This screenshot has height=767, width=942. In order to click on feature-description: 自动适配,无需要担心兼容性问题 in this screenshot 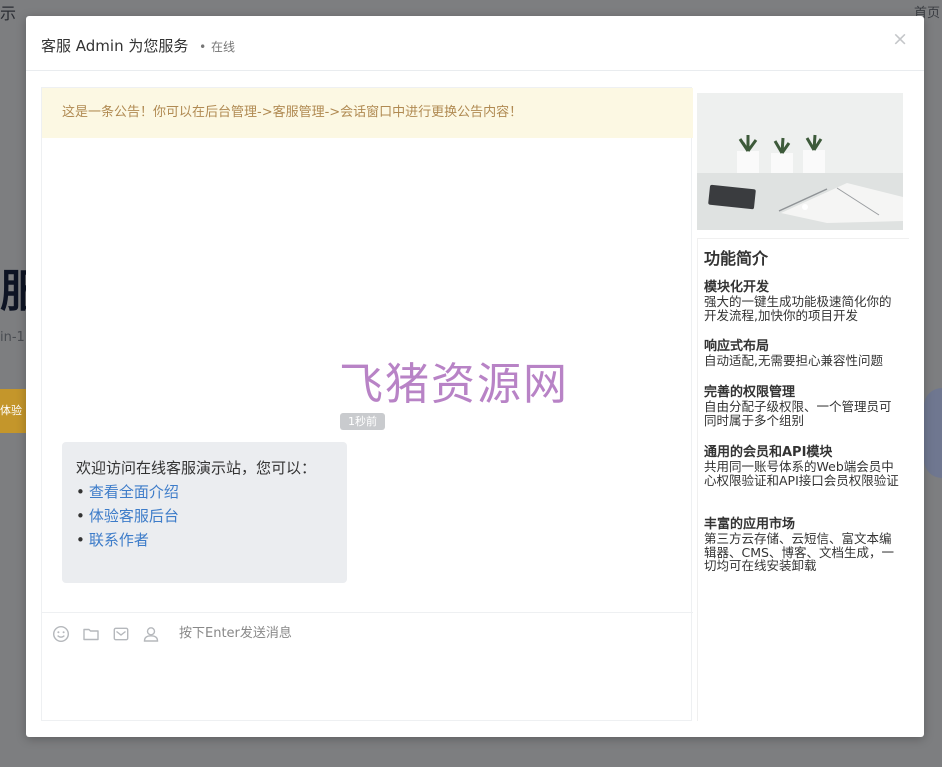, I will do `click(793, 360)`.